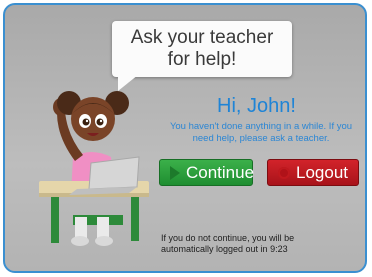 This screenshot has width=372, height=277. I want to click on continue-button-label: Continue, so click(220, 172).